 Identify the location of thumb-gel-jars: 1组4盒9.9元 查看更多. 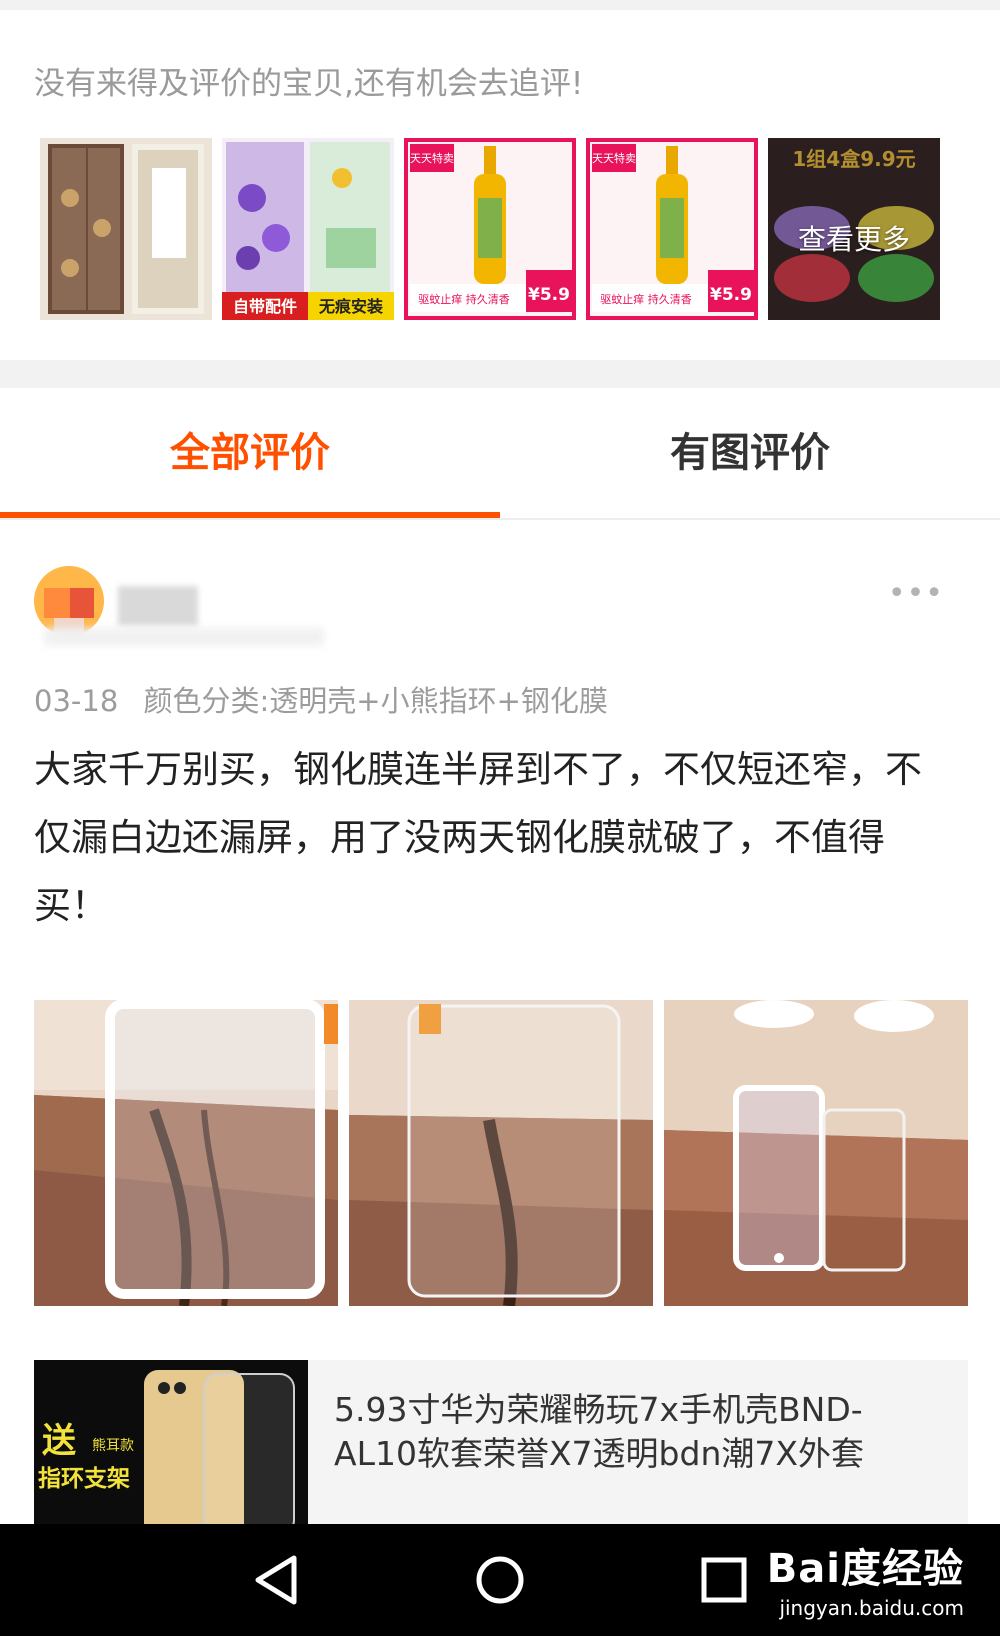
(854, 229).